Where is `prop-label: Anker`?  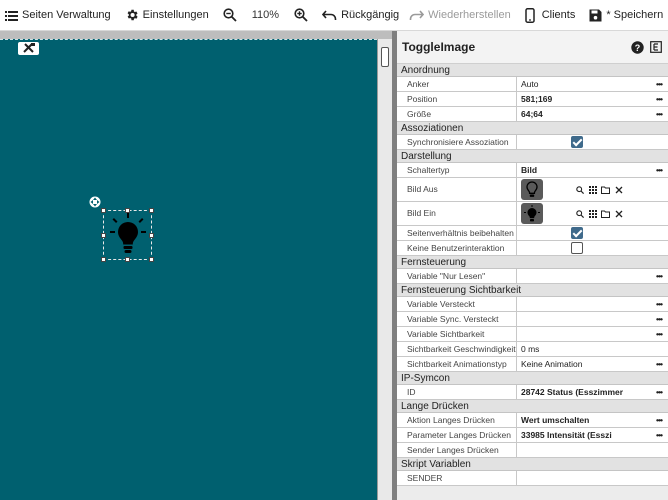 prop-label: Anker is located at coordinates (457, 84).